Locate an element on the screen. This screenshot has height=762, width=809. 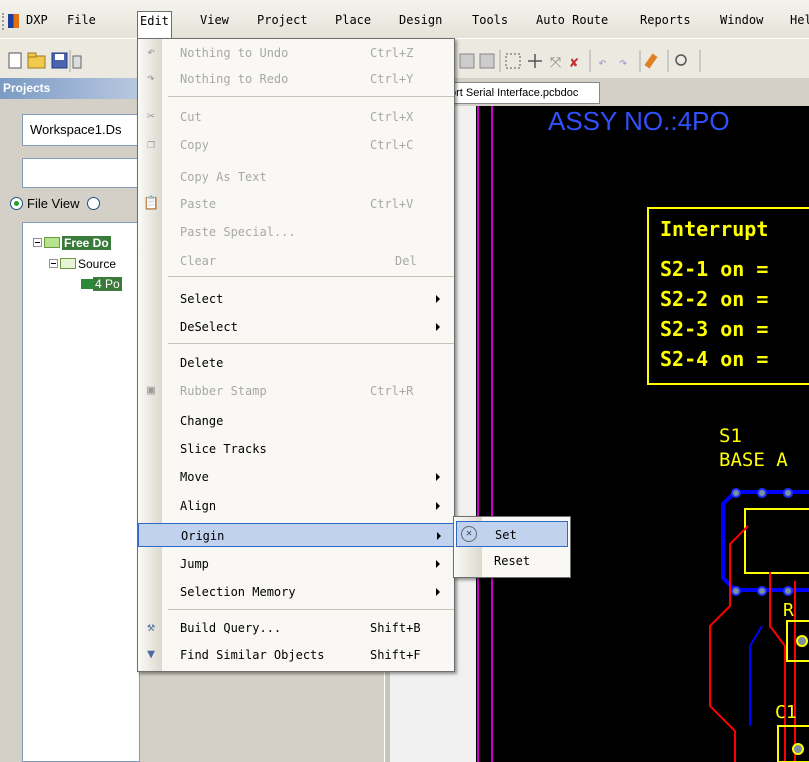
menu-item-align: Align is located at coordinates (296, 506).